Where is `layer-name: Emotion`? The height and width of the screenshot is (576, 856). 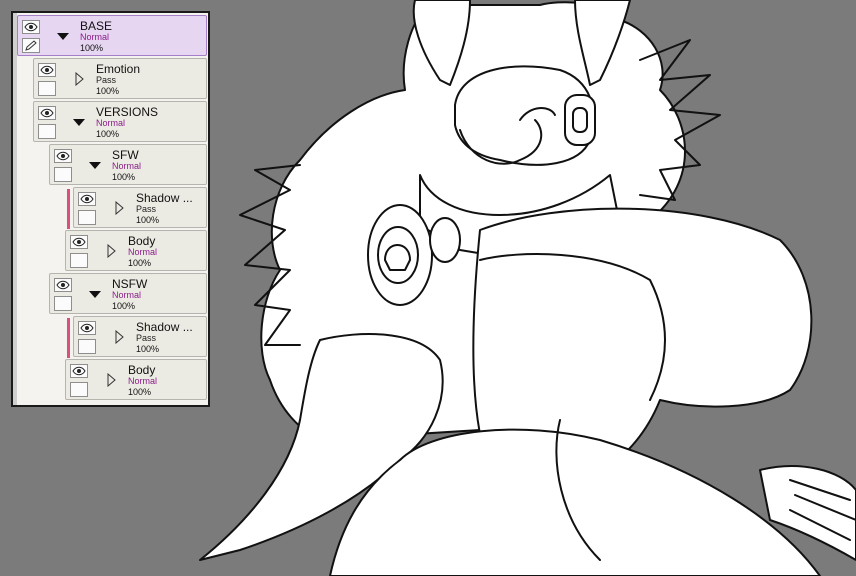 layer-name: Emotion is located at coordinates (118, 69).